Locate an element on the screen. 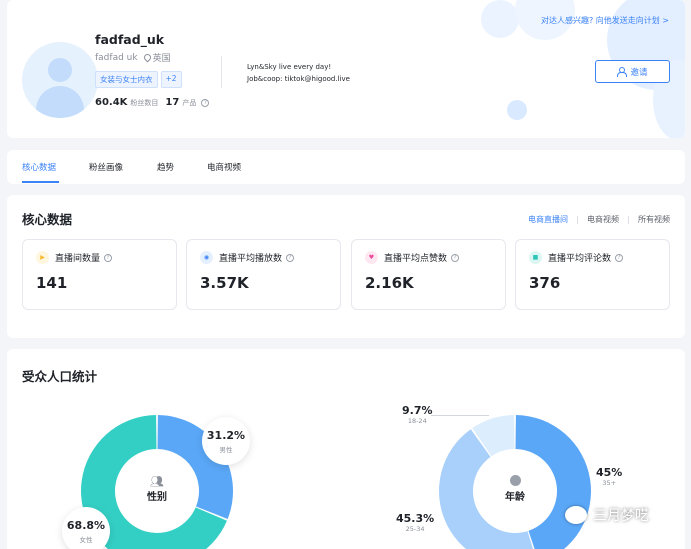  profile-handle: fadfad uk is located at coordinates (116, 57).